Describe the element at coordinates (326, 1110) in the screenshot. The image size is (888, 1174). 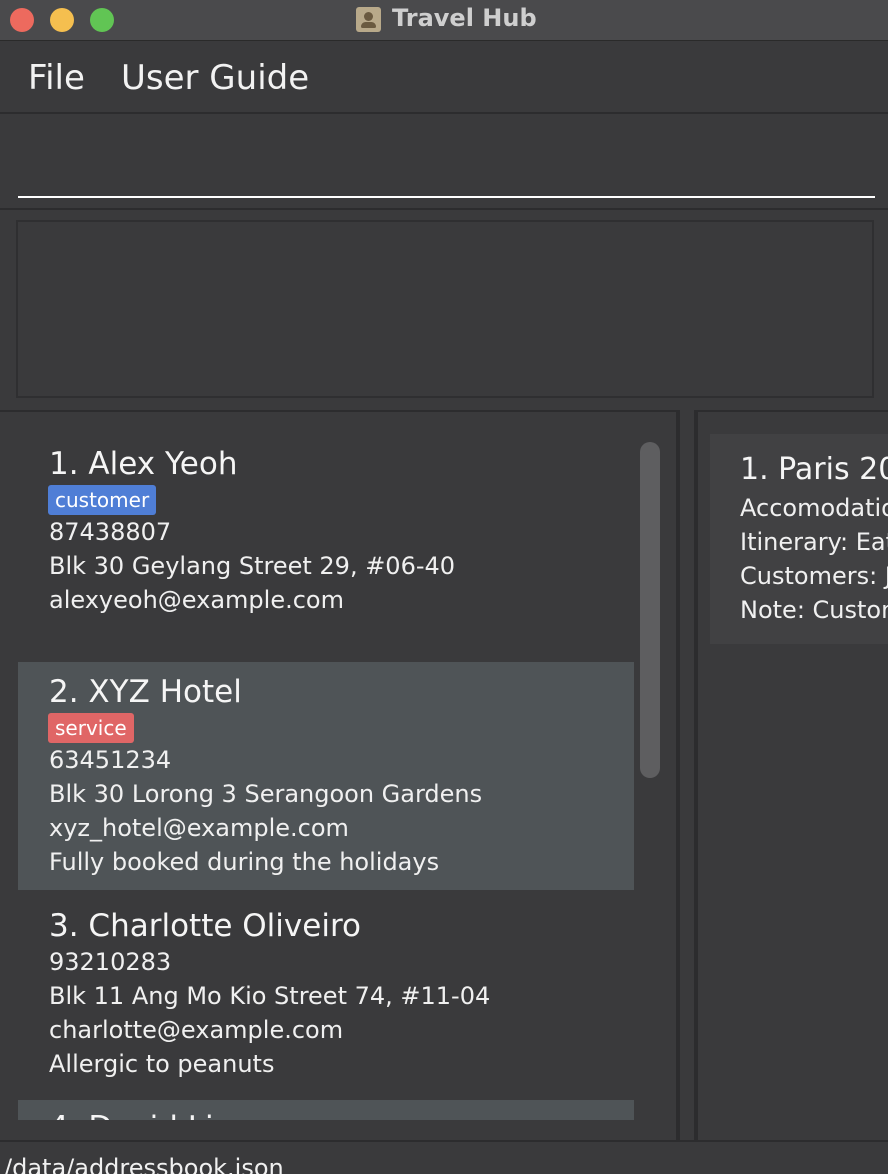
I see `person-card: 4. David Li` at that location.